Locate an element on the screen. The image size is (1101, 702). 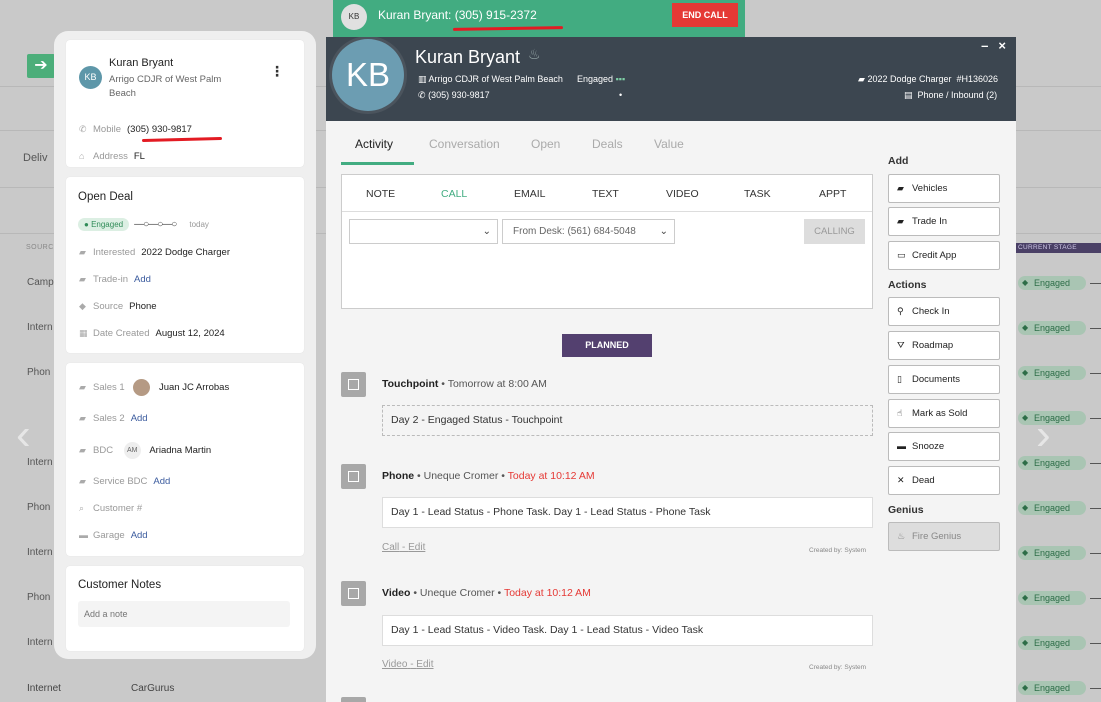
task-type: Video is located at coordinates (396, 593).